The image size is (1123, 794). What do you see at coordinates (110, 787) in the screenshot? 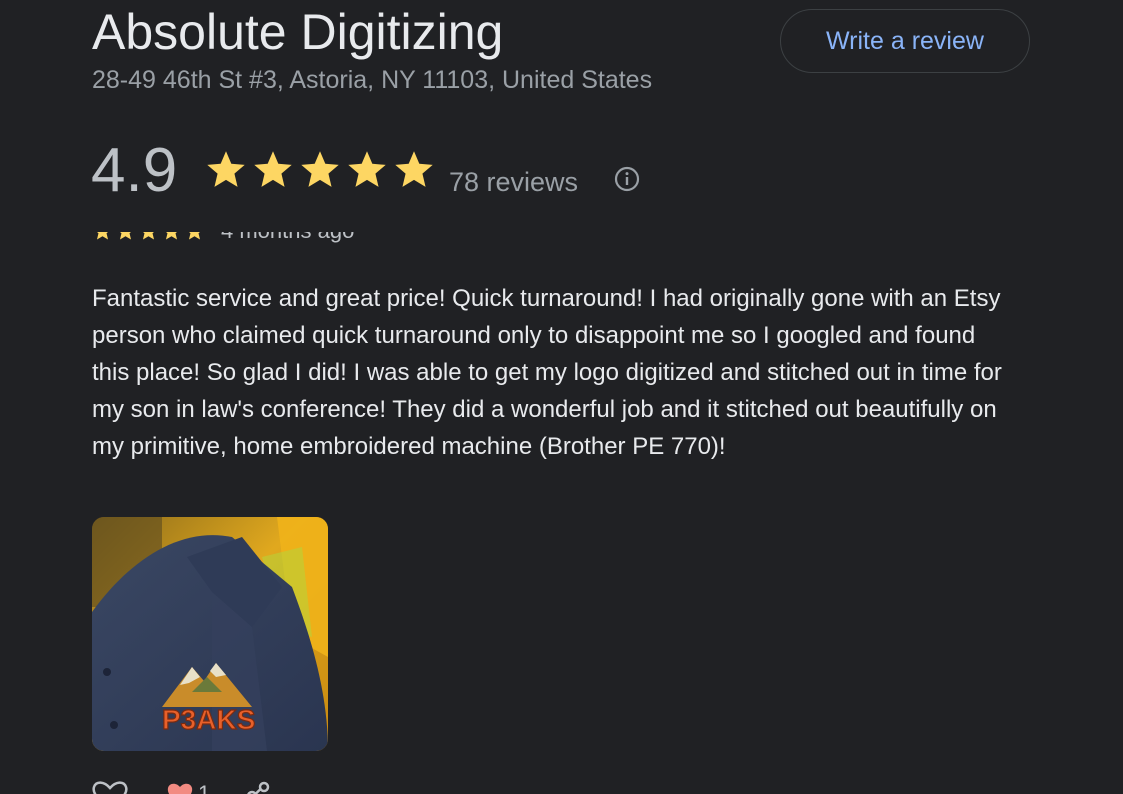
I see `like-icon` at bounding box center [110, 787].